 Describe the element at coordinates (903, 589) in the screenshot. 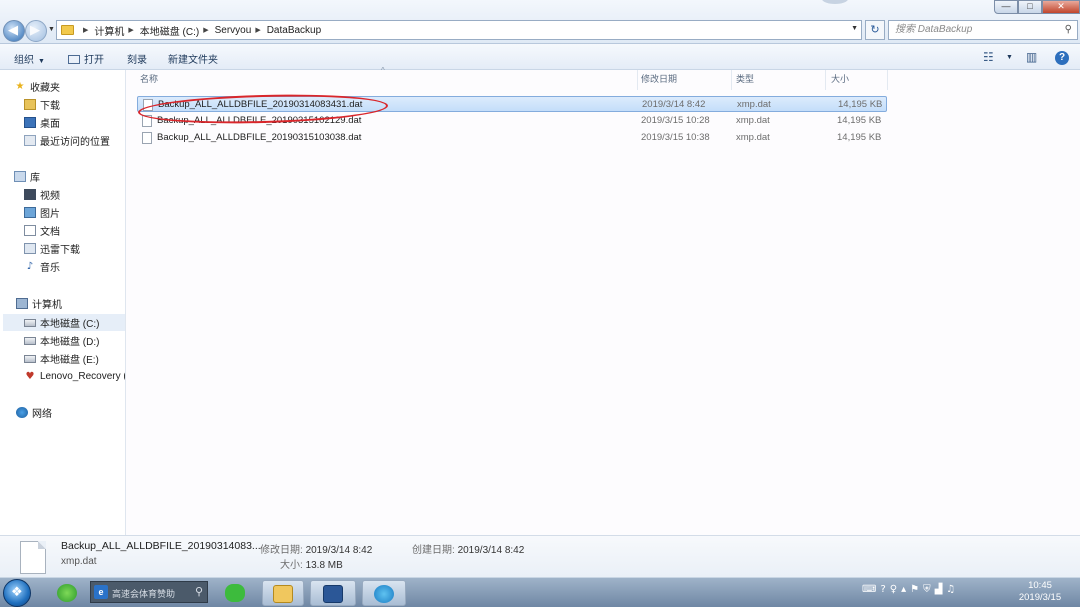

I see `show-hidden-icon: ▴` at that location.